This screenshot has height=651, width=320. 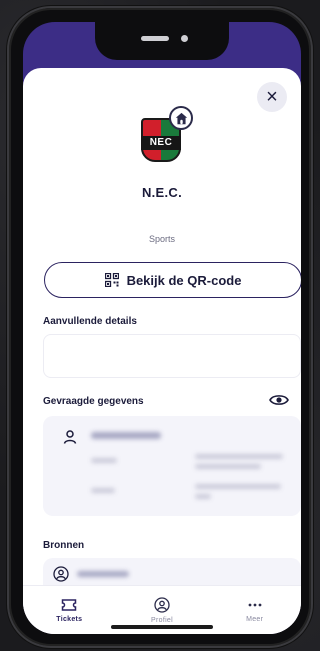 I want to click on blurred-name, so click(x=126, y=435).